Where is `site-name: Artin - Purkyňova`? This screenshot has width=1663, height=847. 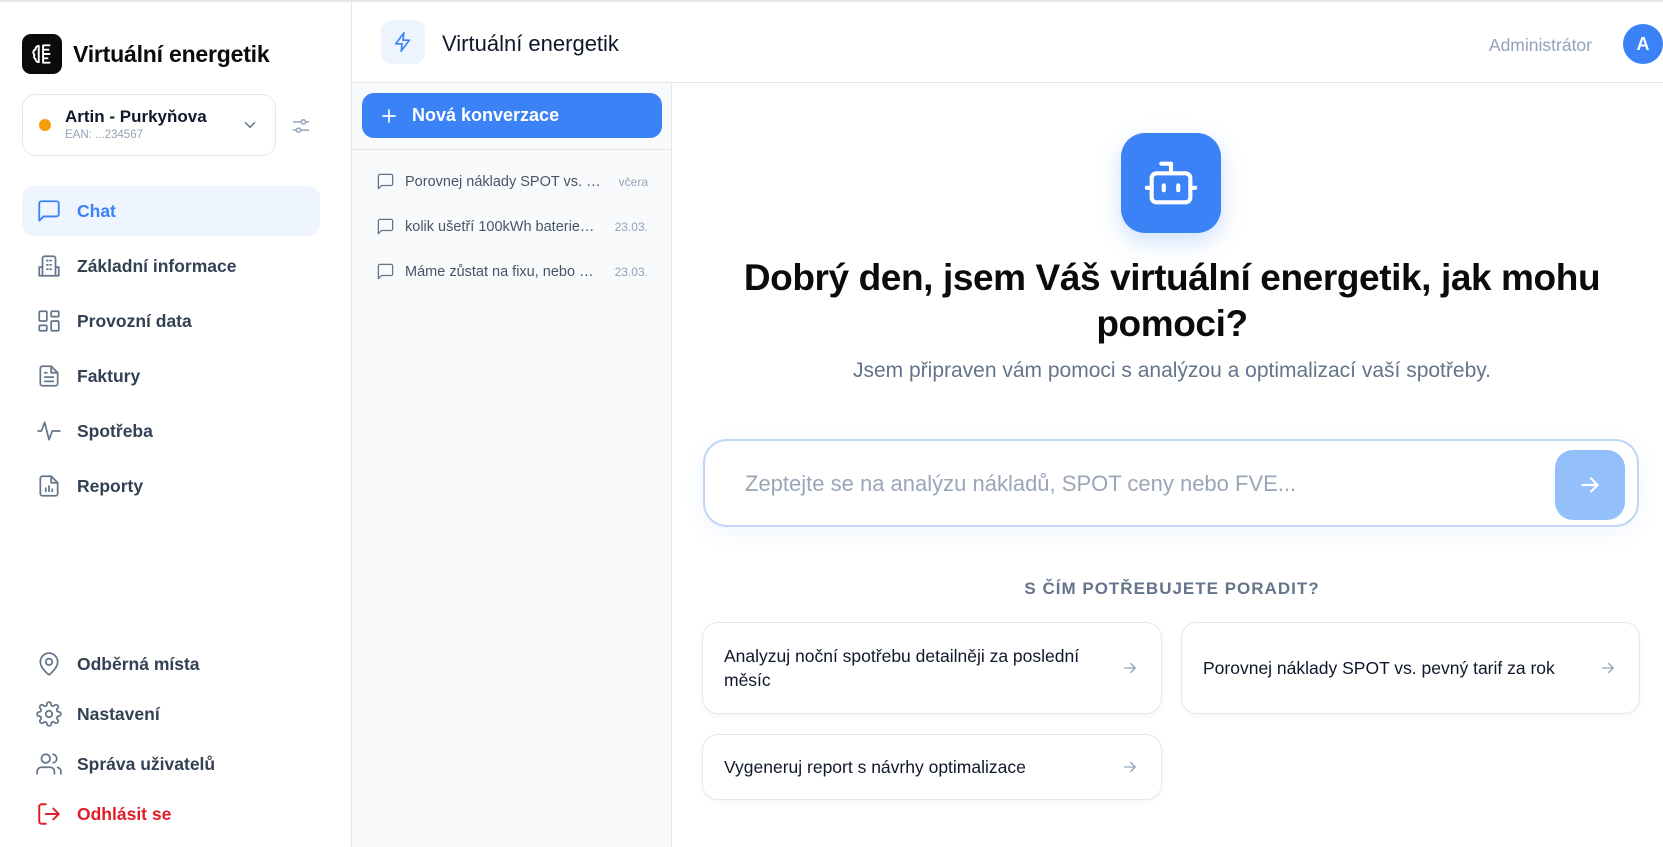
site-name: Artin - Purkyňova is located at coordinates (136, 116).